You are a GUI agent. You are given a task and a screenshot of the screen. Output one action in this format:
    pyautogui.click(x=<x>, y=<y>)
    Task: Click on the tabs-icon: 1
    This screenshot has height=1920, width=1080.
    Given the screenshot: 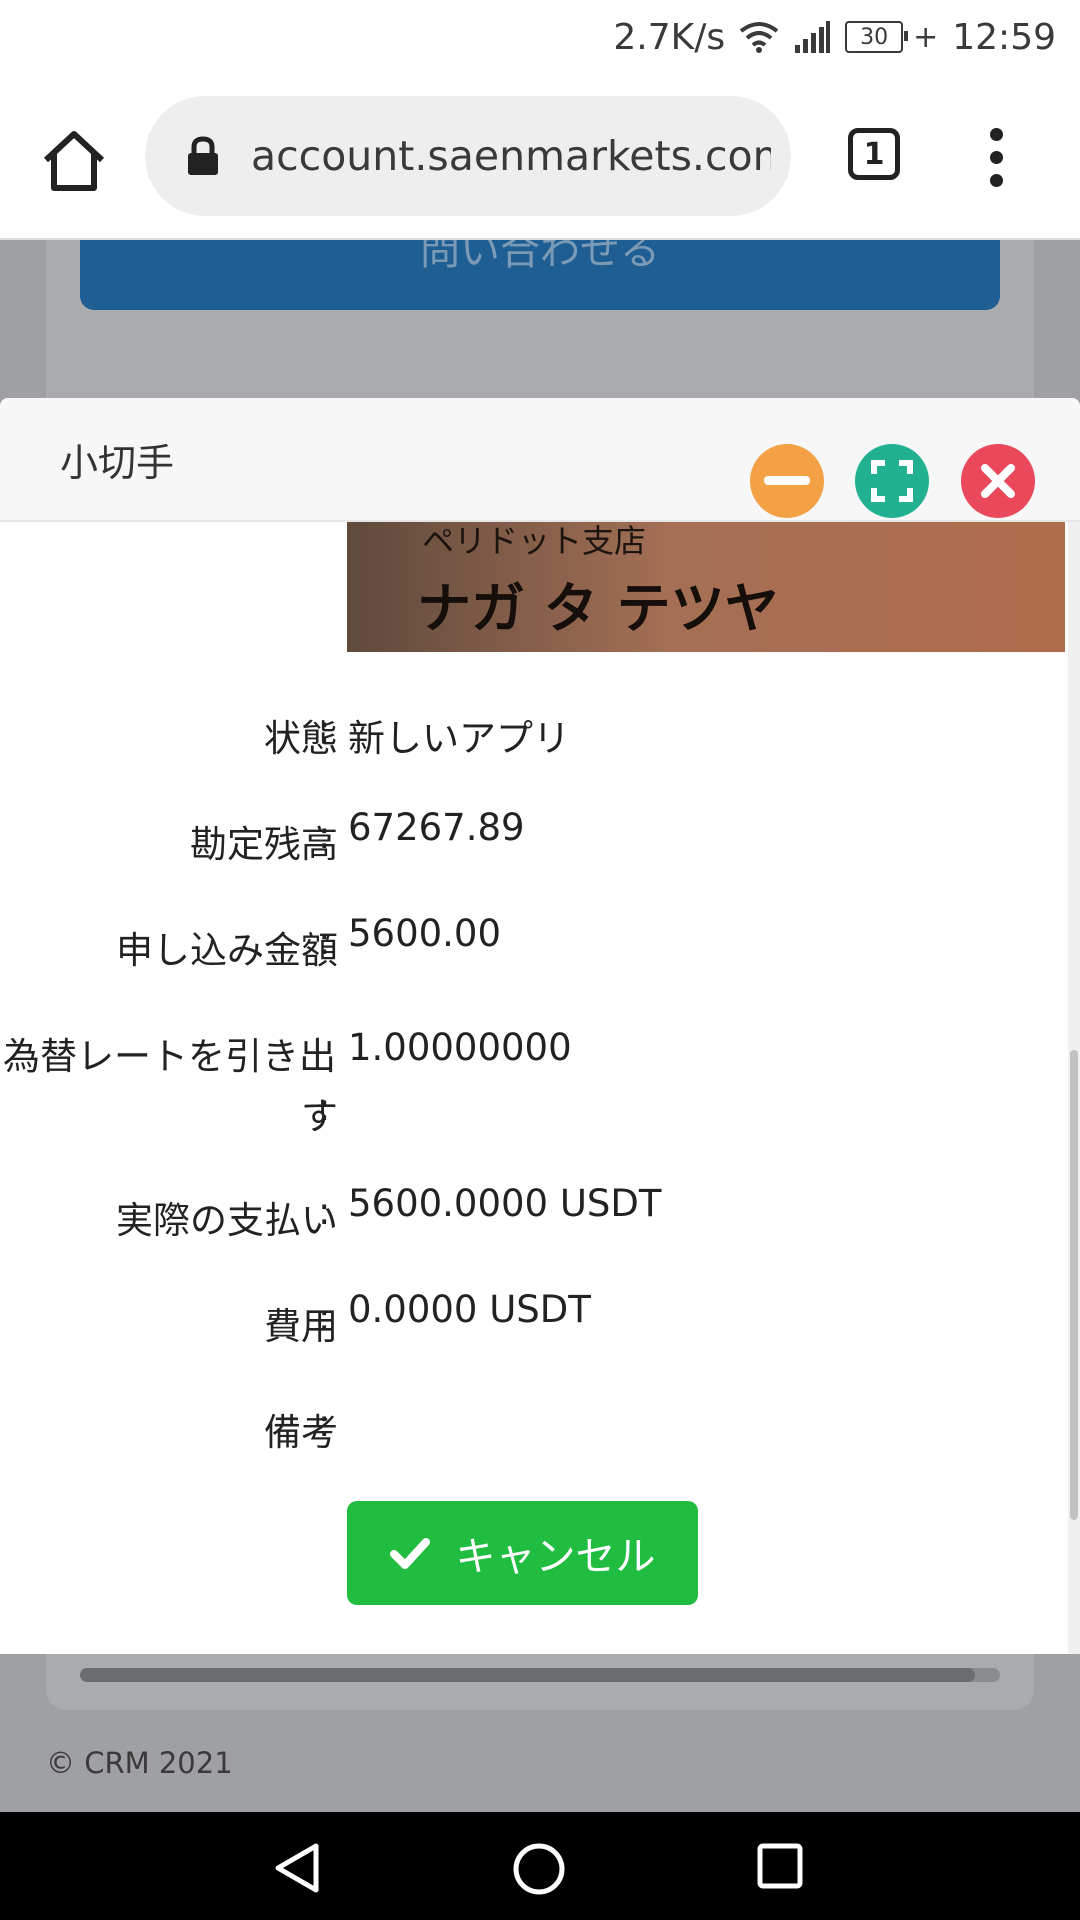 What is the action you would take?
    pyautogui.click(x=874, y=154)
    